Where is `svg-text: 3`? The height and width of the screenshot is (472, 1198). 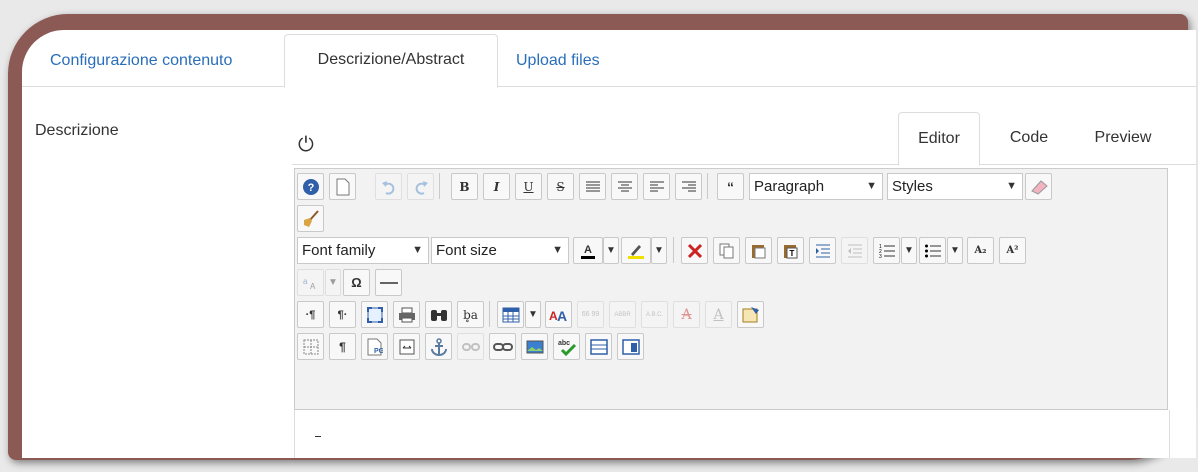 svg-text: 3 is located at coordinates (880, 256).